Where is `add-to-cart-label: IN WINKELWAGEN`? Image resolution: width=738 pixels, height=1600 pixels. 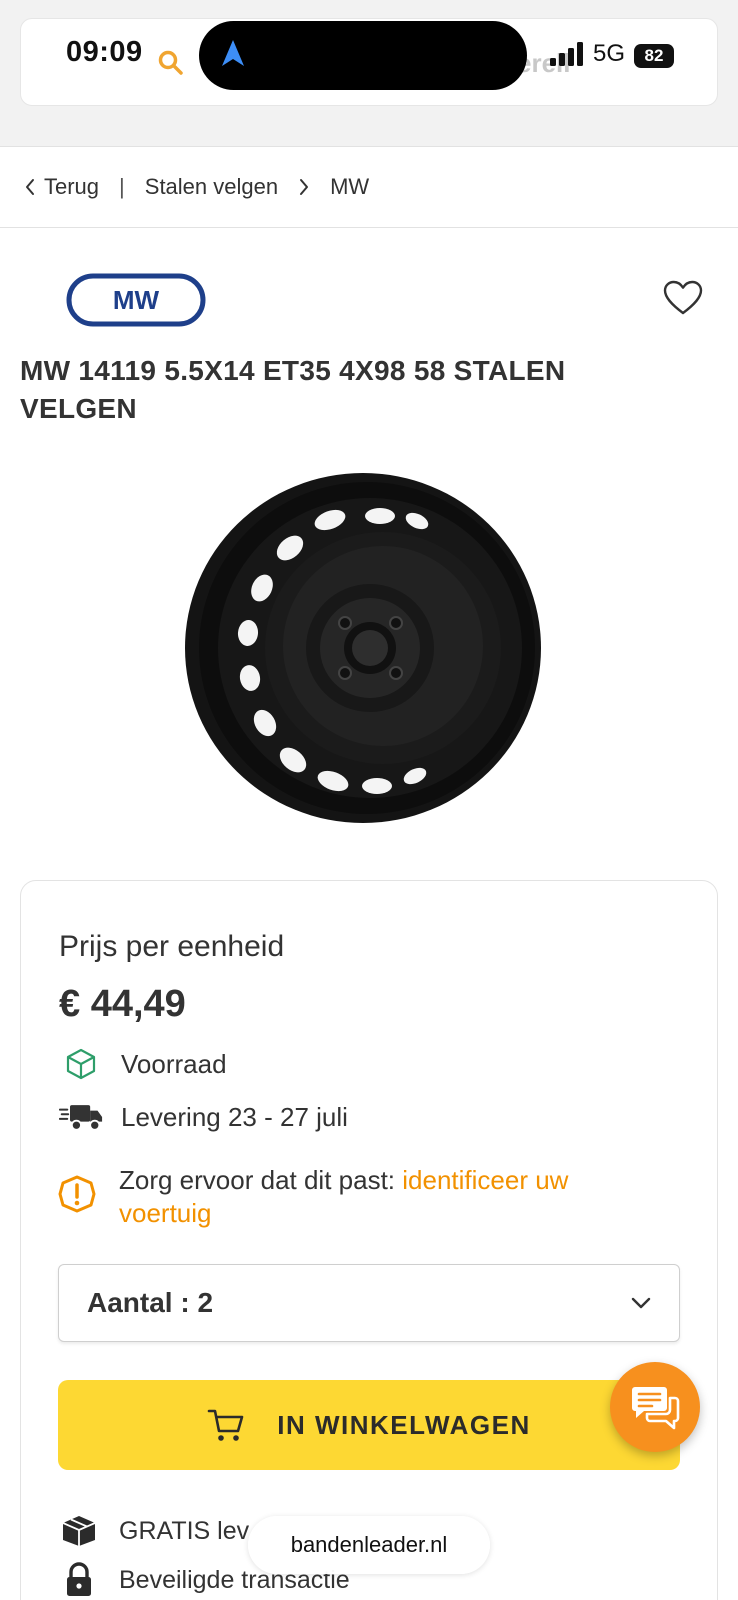 add-to-cart-label: IN WINKELWAGEN is located at coordinates (404, 1424).